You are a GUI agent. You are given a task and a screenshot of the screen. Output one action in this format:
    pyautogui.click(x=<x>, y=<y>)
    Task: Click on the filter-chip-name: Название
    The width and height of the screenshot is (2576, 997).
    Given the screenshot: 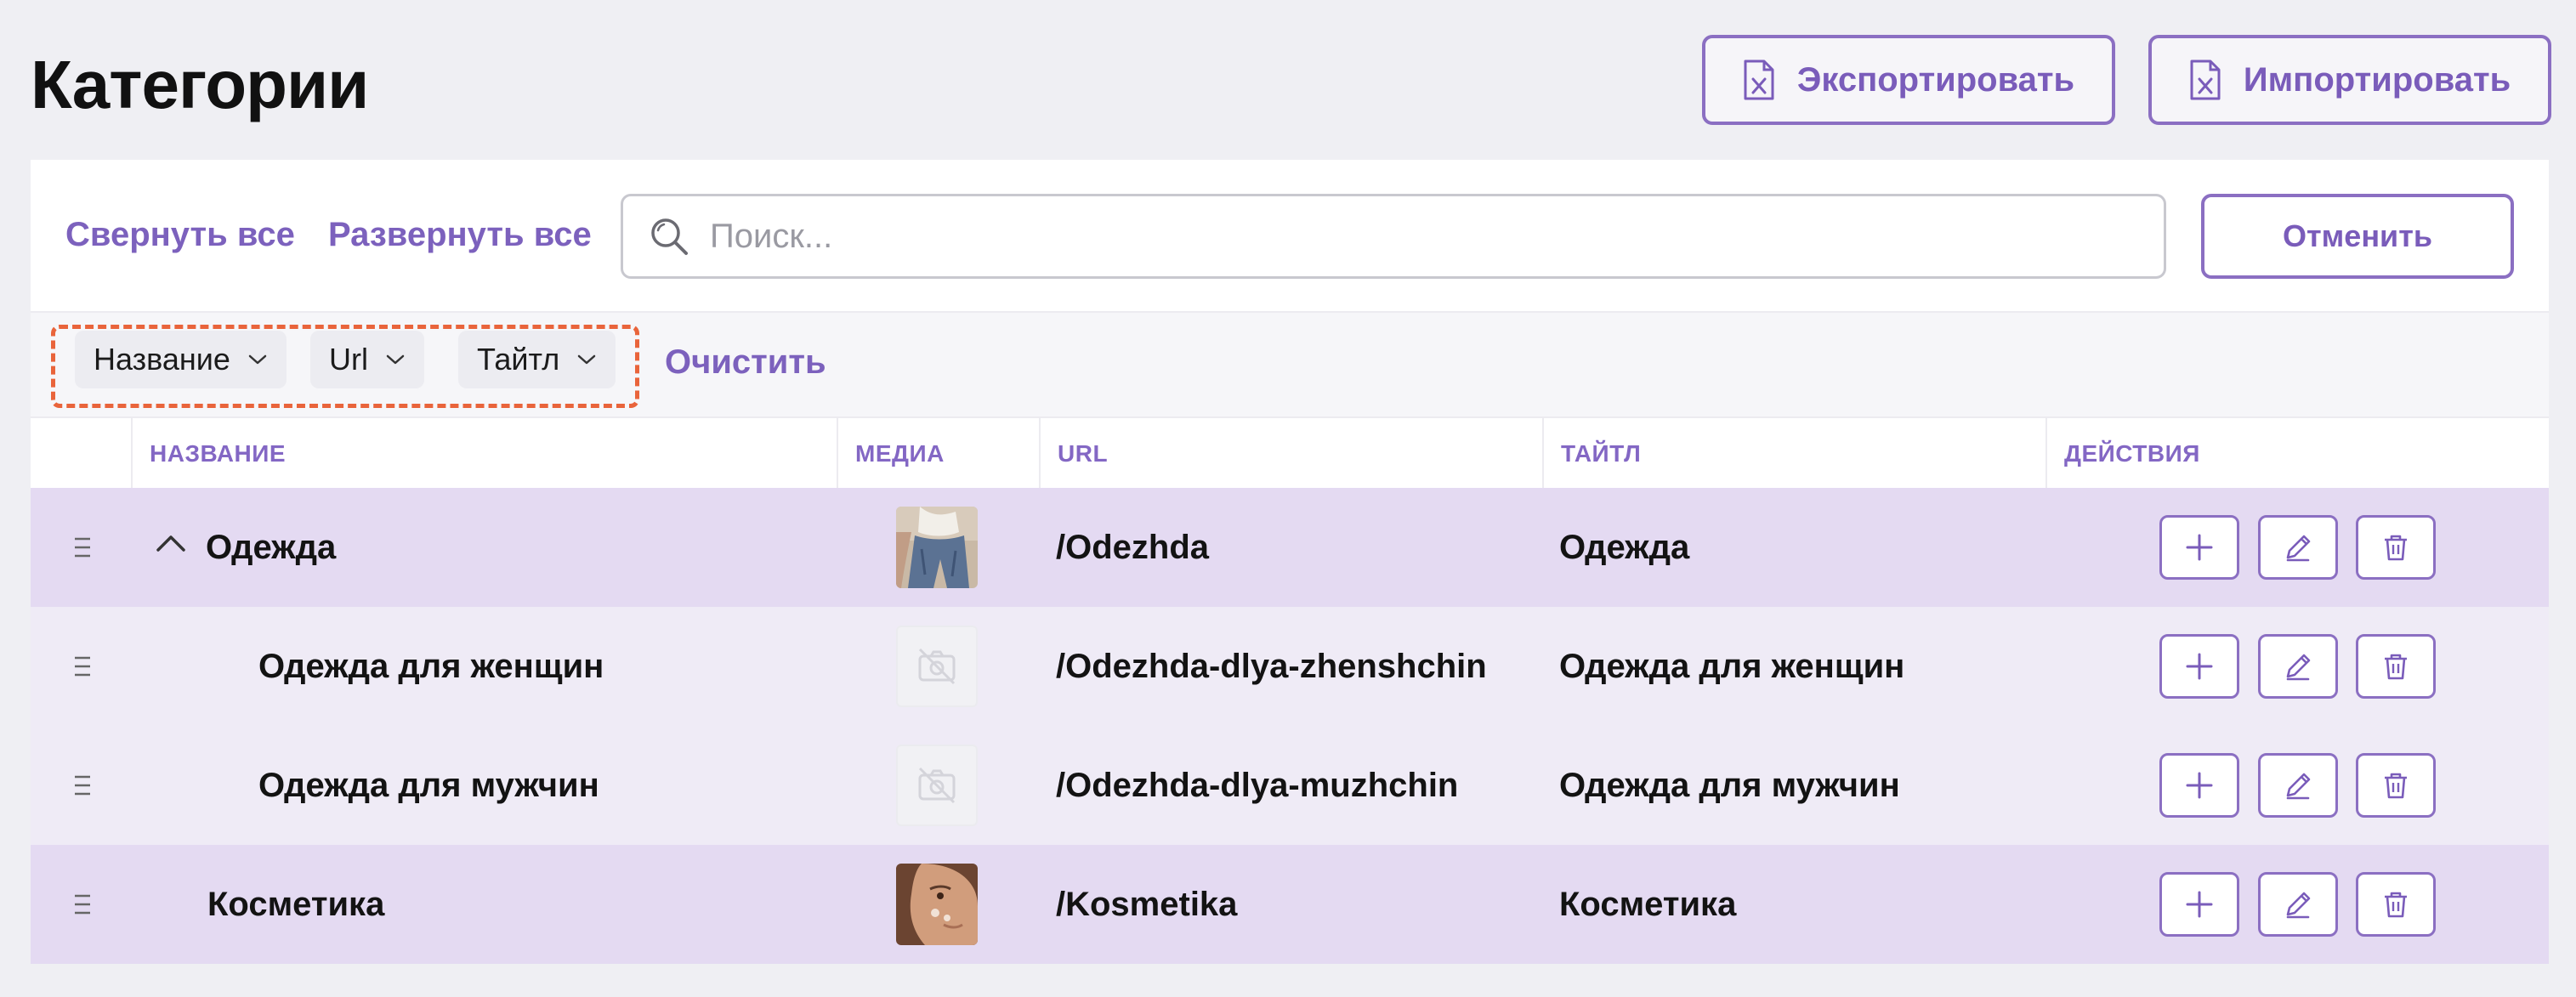 What is the action you would take?
    pyautogui.click(x=181, y=359)
    